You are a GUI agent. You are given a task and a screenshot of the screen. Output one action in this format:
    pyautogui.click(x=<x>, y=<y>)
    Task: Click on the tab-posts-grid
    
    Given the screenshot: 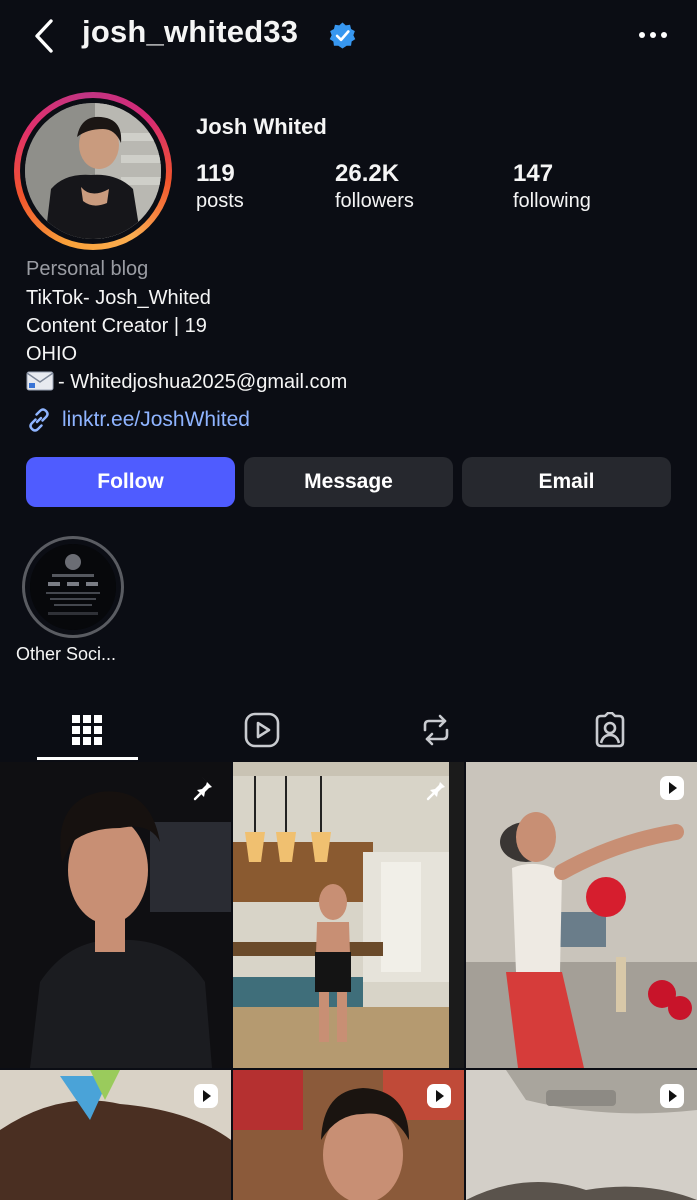 What is the action you would take?
    pyautogui.click(x=87, y=730)
    